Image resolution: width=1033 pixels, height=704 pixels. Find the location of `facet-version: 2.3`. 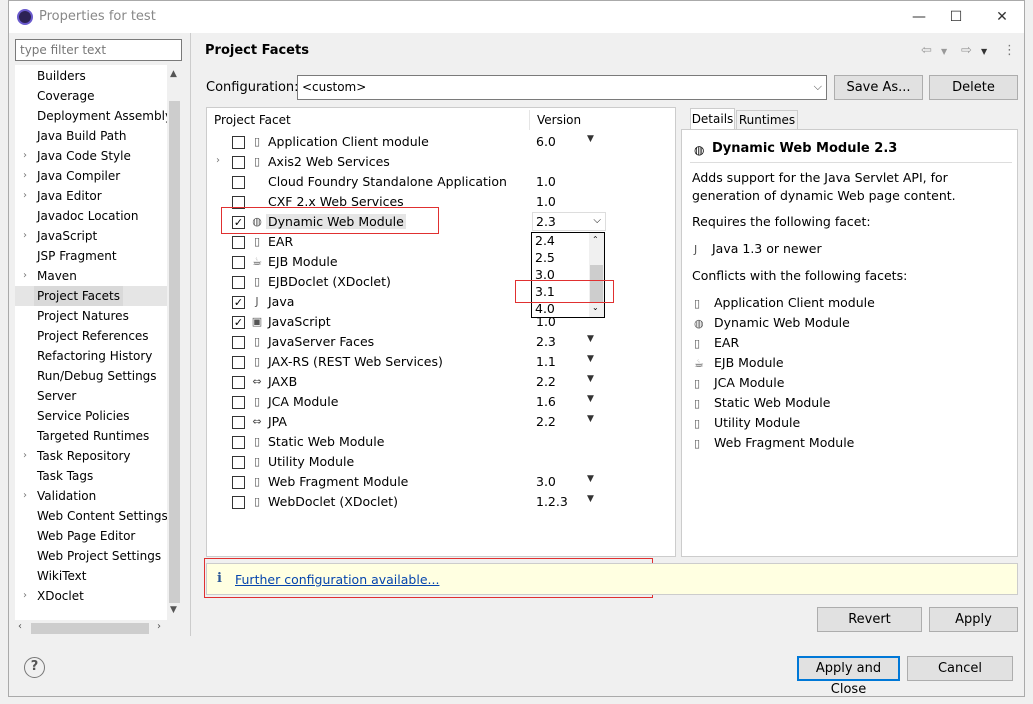

facet-version: 2.3 is located at coordinates (546, 341).